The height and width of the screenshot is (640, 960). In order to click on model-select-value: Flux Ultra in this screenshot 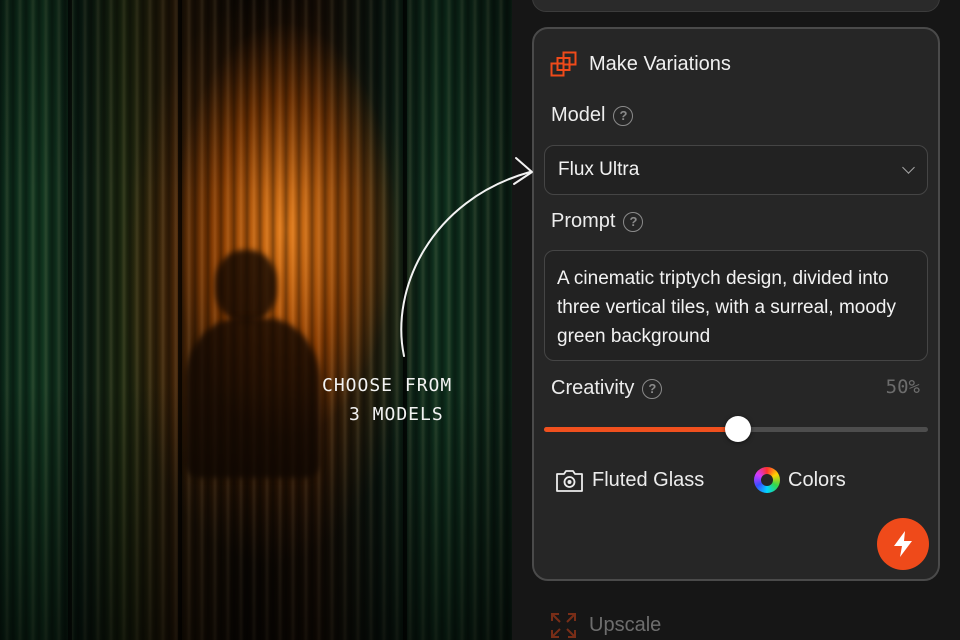, I will do `click(599, 169)`.